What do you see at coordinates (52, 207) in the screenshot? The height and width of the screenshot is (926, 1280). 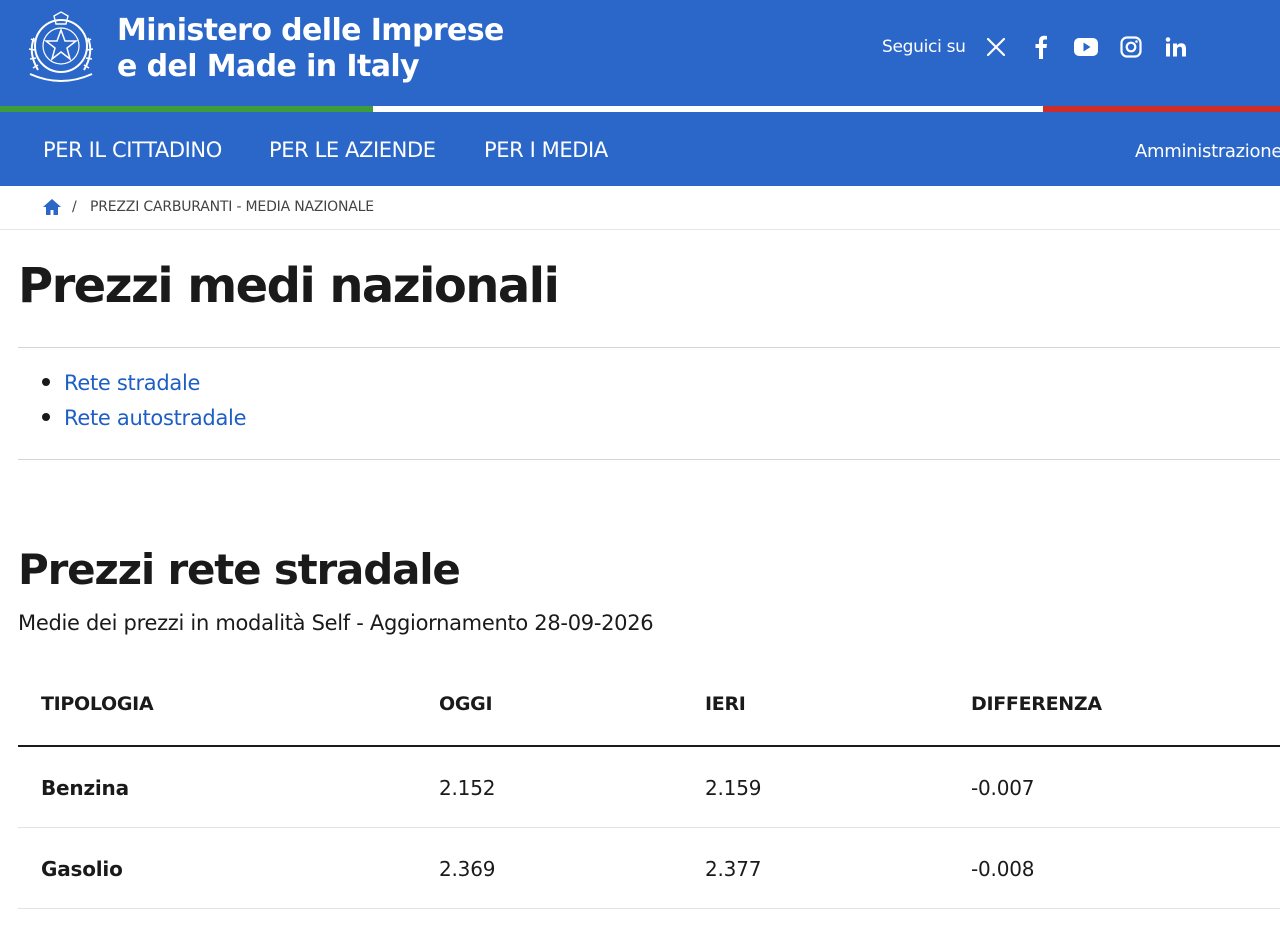 I see `home-icon` at bounding box center [52, 207].